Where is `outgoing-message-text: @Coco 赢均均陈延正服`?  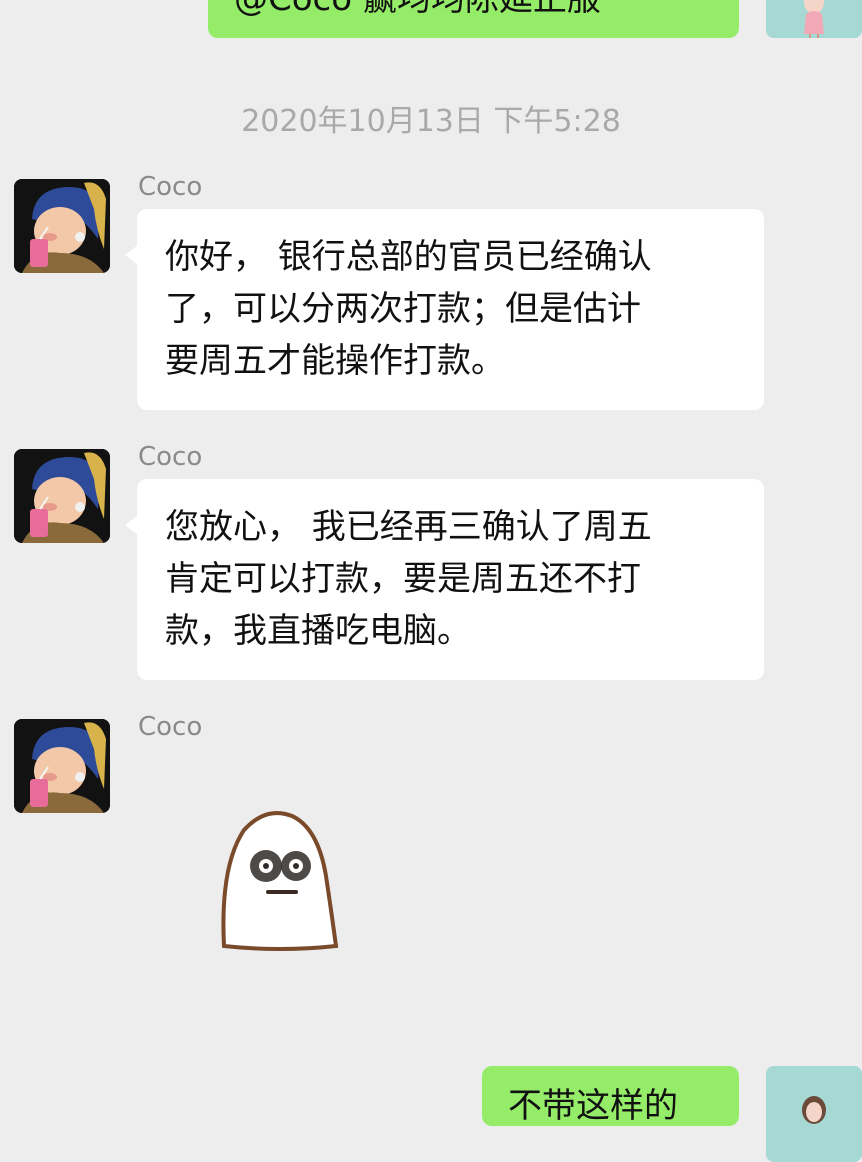
outgoing-message-text: @Coco 赢均均陈延正服 is located at coordinates (417, 9).